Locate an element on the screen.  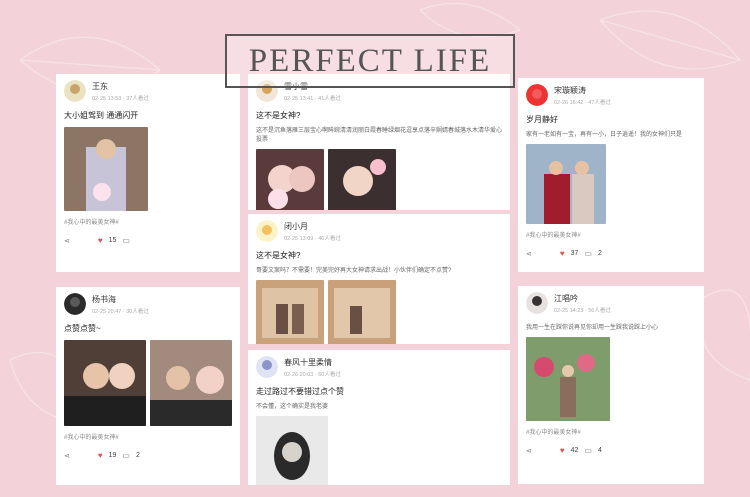
comment-count: 4 is located at coordinates (599, 450).